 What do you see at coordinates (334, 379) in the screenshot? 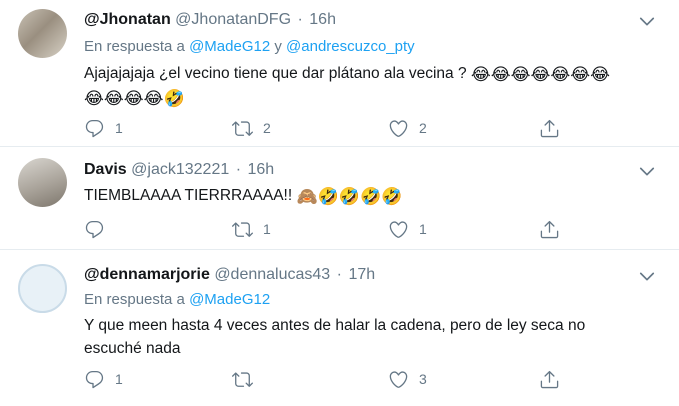
I see `tweet-actions: 1 3` at bounding box center [334, 379].